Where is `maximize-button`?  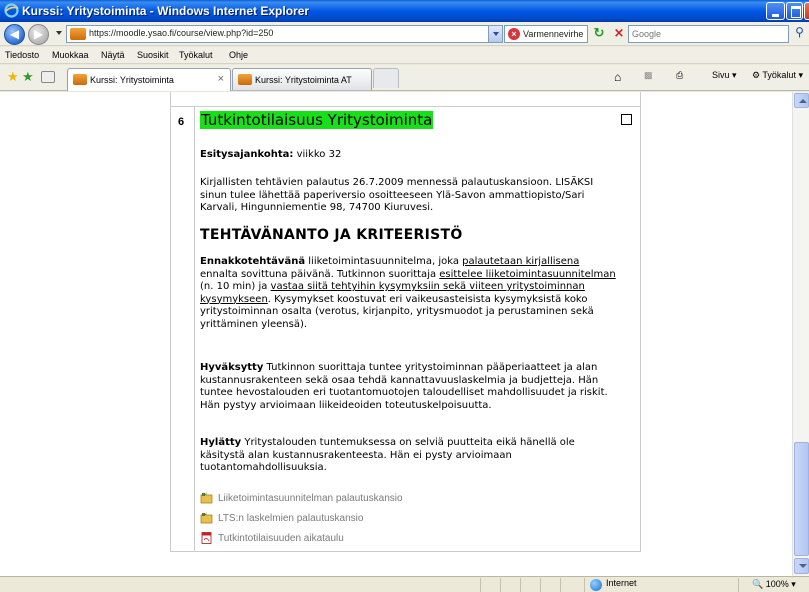
maximize-button is located at coordinates (794, 11).